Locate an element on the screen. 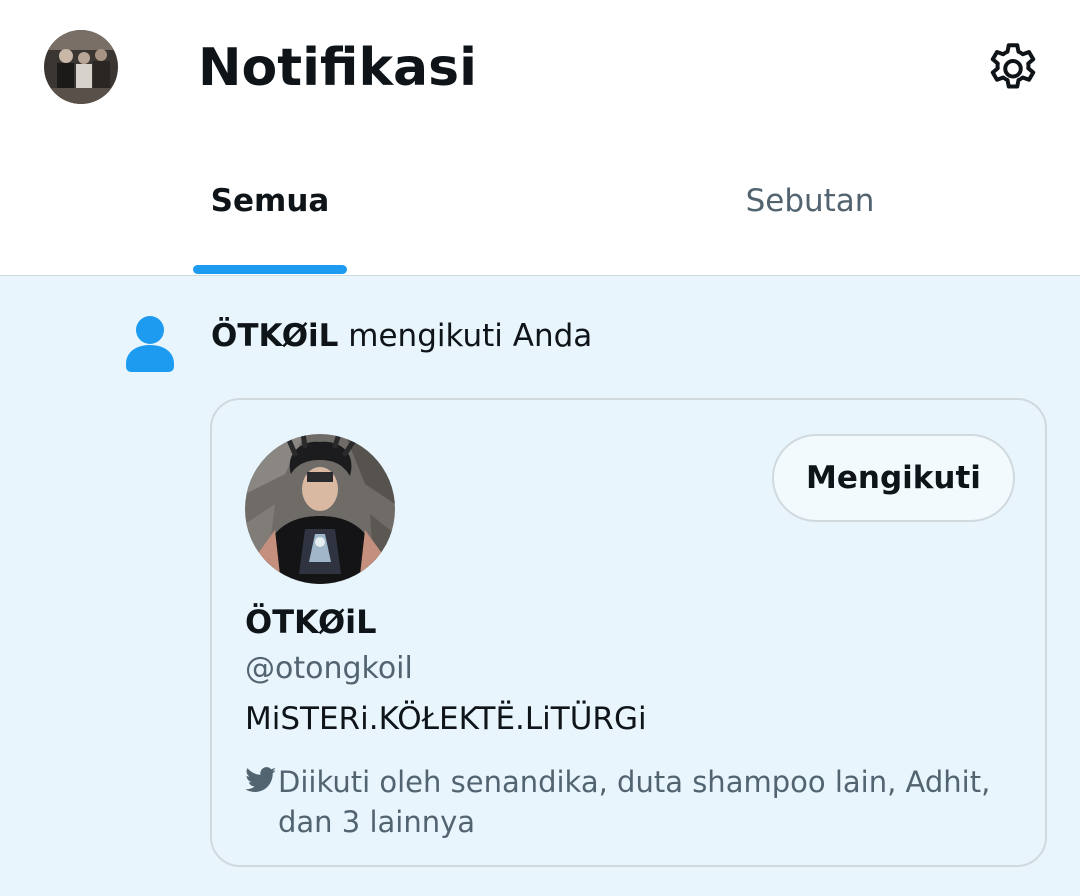 The height and width of the screenshot is (896, 1080). active-tab-indicator is located at coordinates (270, 269).